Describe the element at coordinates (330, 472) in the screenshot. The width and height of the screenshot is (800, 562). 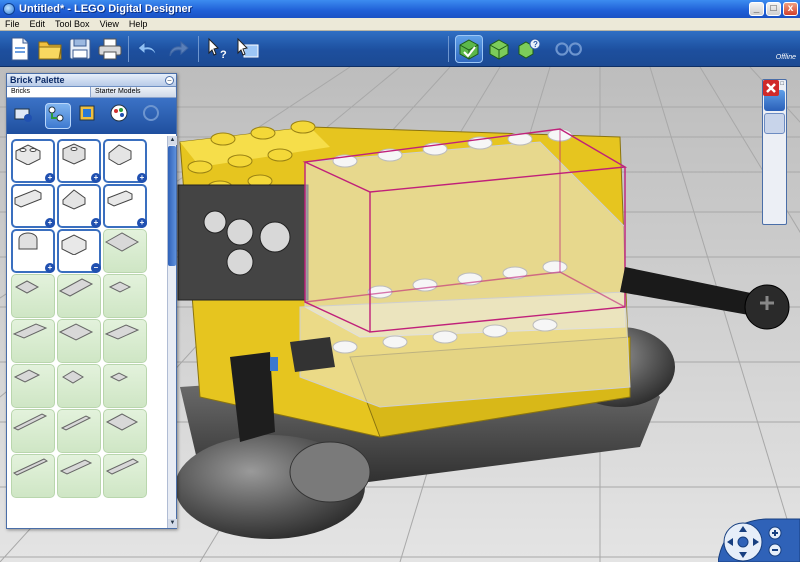
I see `wheel-hub` at that location.